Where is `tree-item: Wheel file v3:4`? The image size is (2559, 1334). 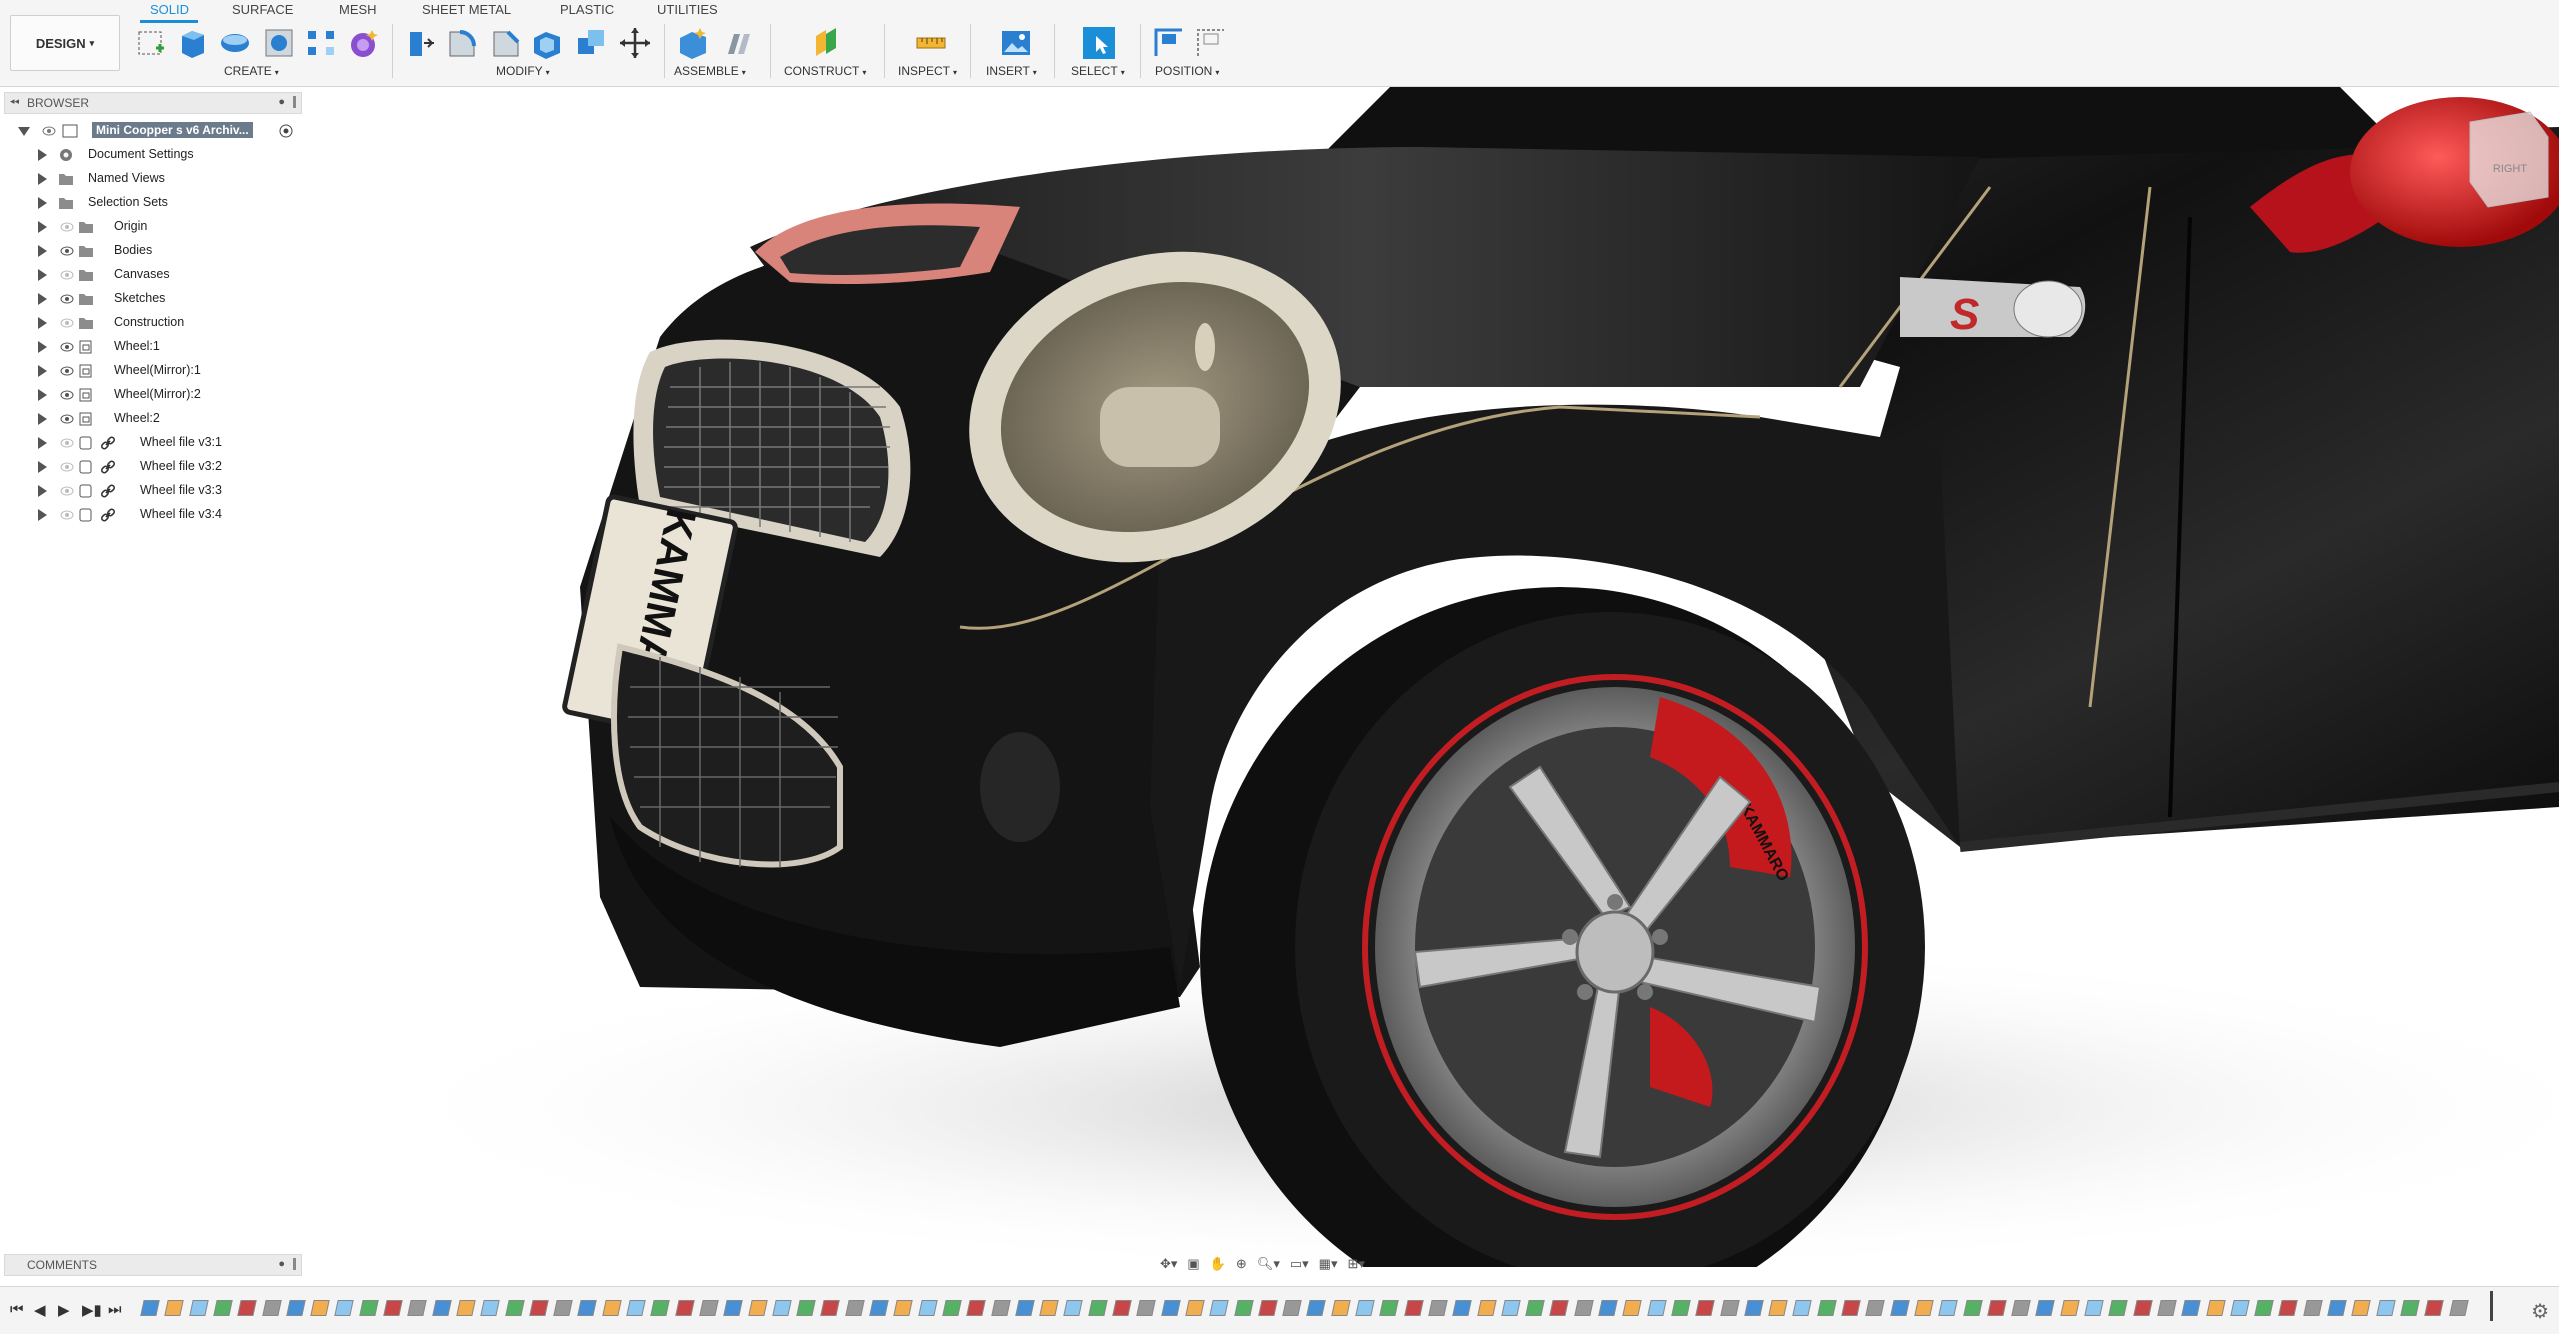
tree-item: Wheel file v3:4 is located at coordinates (150, 515).